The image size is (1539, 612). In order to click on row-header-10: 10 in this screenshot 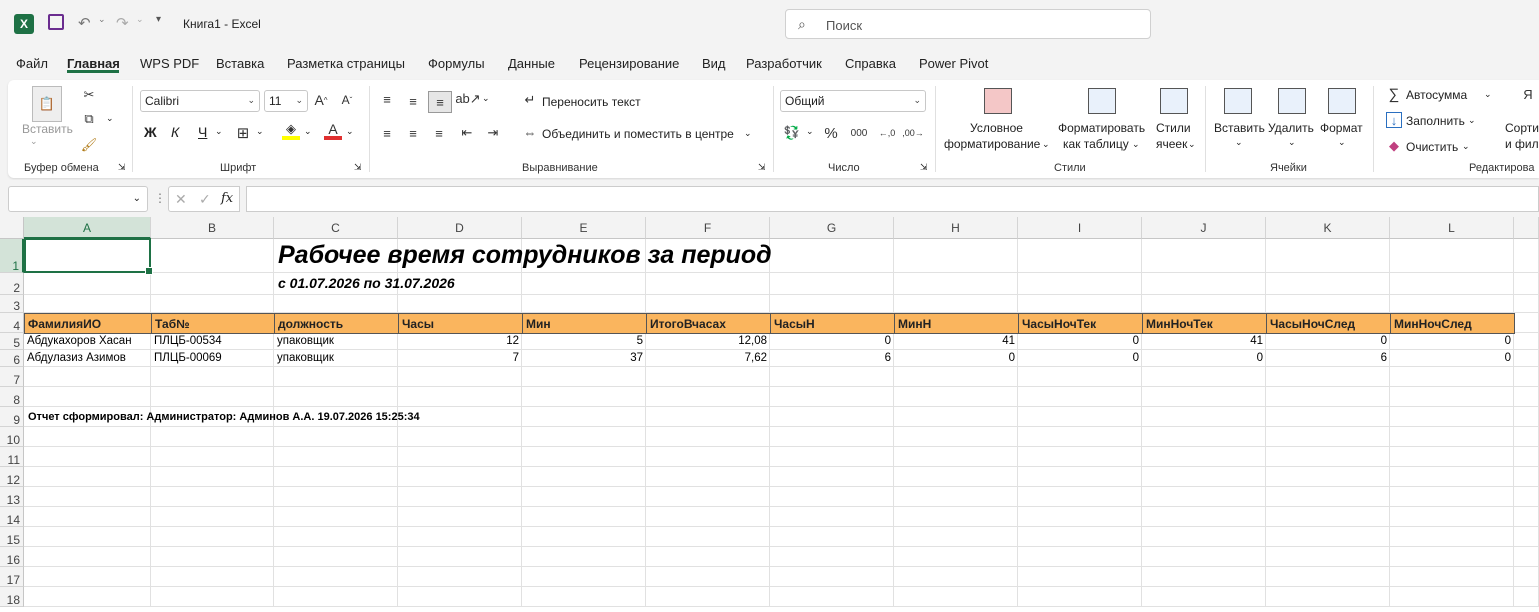, I will do `click(12, 437)`.